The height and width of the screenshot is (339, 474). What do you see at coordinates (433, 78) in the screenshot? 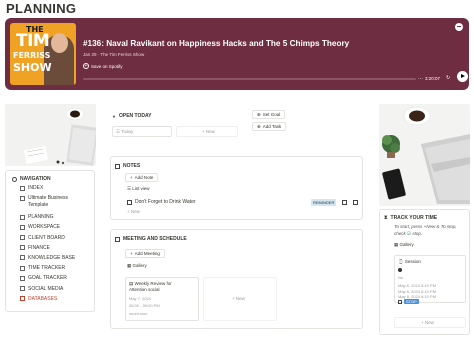
I see `episode-duration: 3:20:07` at bounding box center [433, 78].